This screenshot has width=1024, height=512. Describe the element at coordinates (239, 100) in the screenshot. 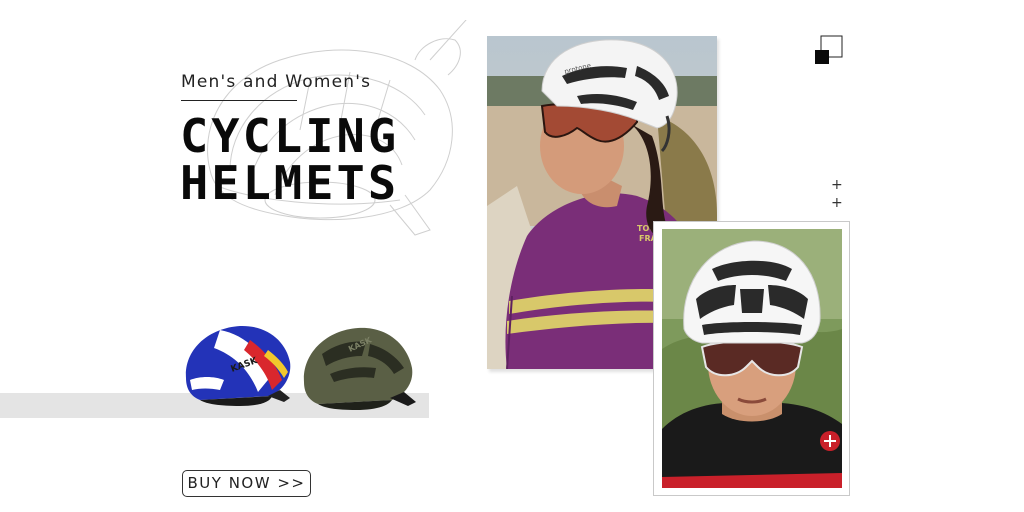

I see `subtitle-underline` at that location.